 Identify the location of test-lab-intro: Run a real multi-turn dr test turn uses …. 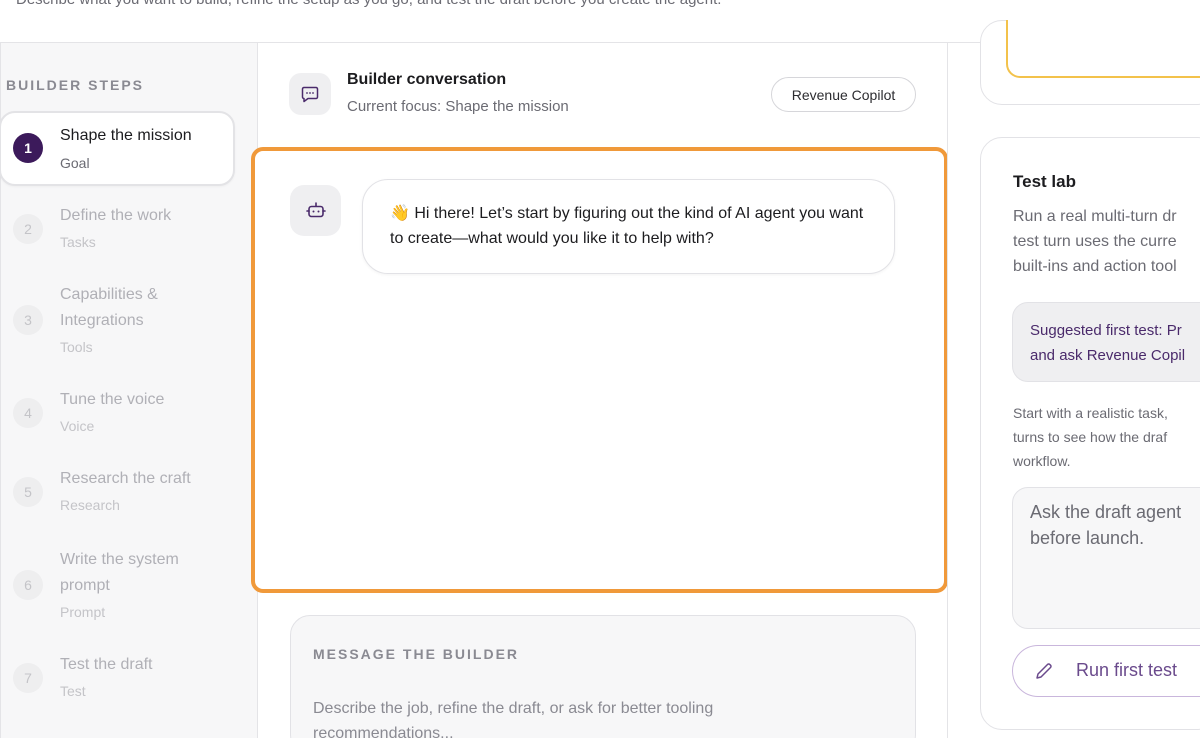
(1106, 241).